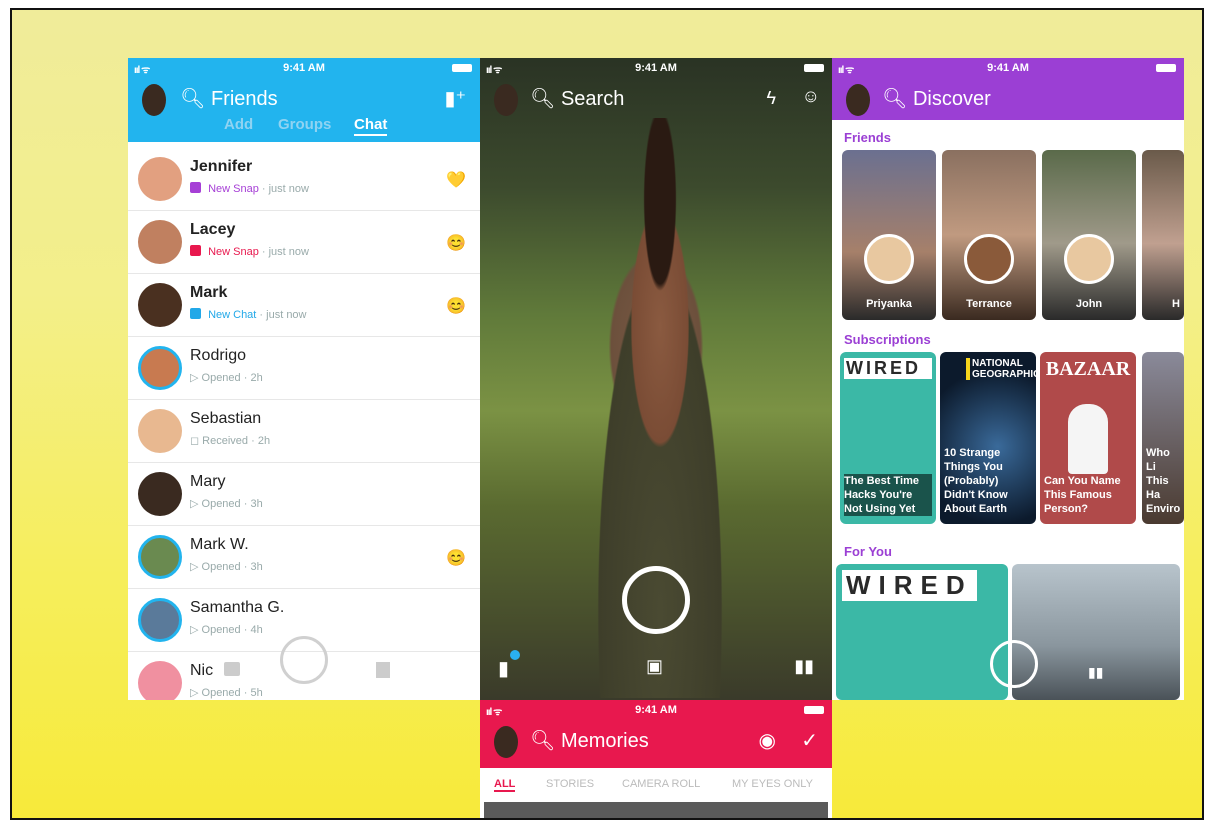 The height and width of the screenshot is (834, 1214). What do you see at coordinates (215, 378) in the screenshot?
I see `status-label: ▷ Opened` at bounding box center [215, 378].